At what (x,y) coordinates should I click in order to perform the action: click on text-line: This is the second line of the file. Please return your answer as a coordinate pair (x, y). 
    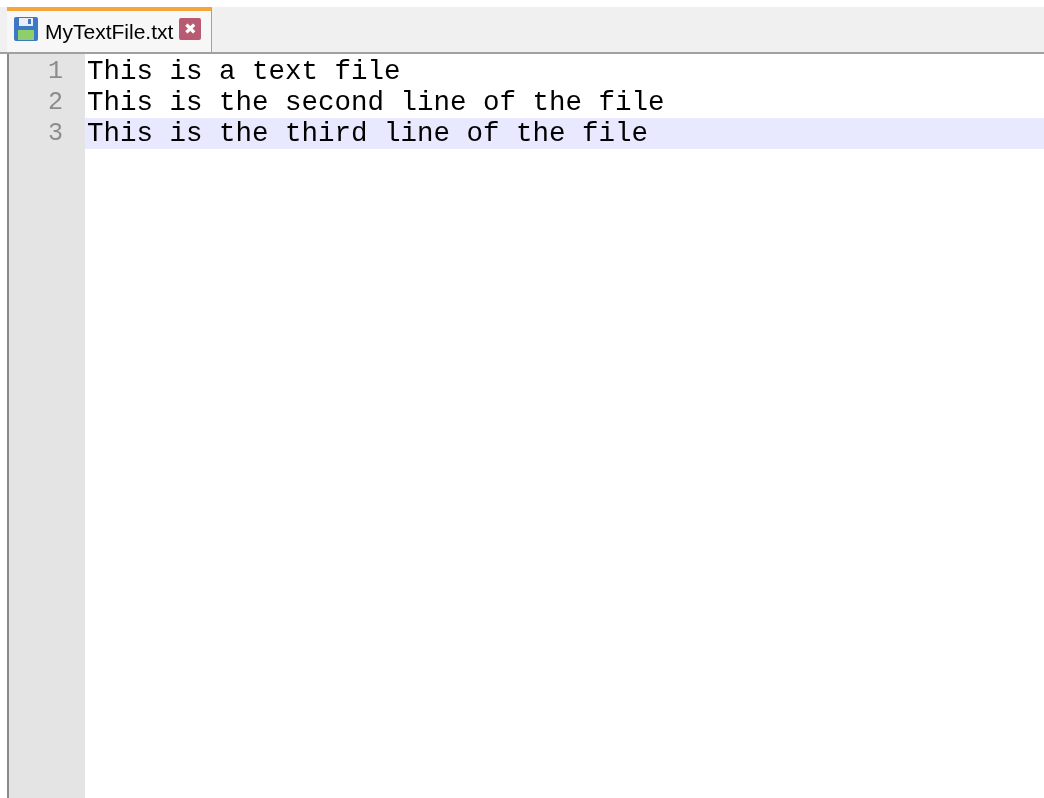
    Looking at the image, I should click on (376, 102).